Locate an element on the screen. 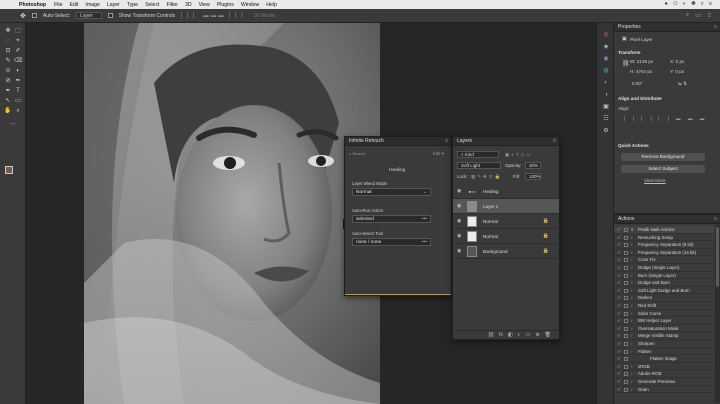 This screenshot has height=404, width=720. layer-row-background: ◉ Background 🔒 is located at coordinates (506, 251).